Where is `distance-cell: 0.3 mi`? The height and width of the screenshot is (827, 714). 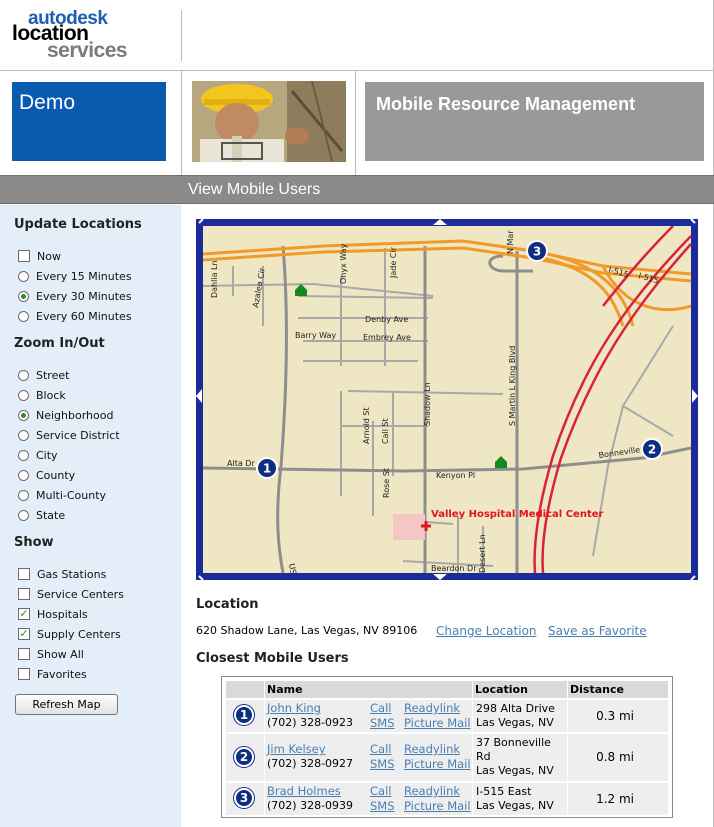 distance-cell: 0.3 mi is located at coordinates (618, 716).